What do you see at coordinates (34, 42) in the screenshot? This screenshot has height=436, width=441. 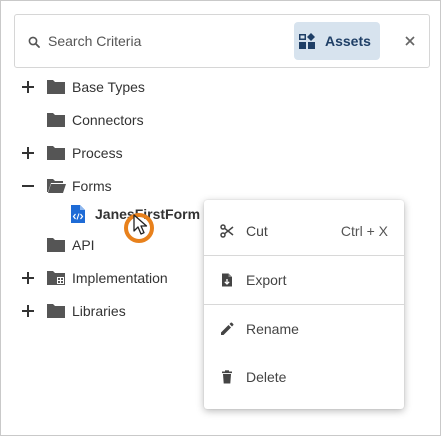 I see `search-icon` at bounding box center [34, 42].